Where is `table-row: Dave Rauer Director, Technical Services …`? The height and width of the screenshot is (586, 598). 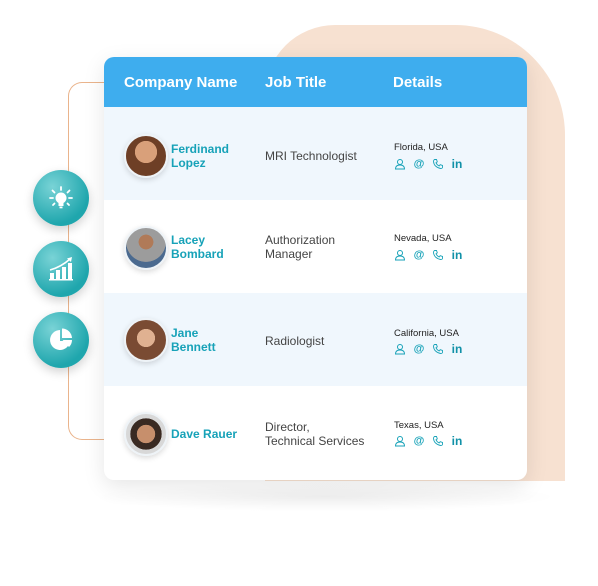
table-row: Dave Rauer Director, Technical Services … is located at coordinates (315, 432).